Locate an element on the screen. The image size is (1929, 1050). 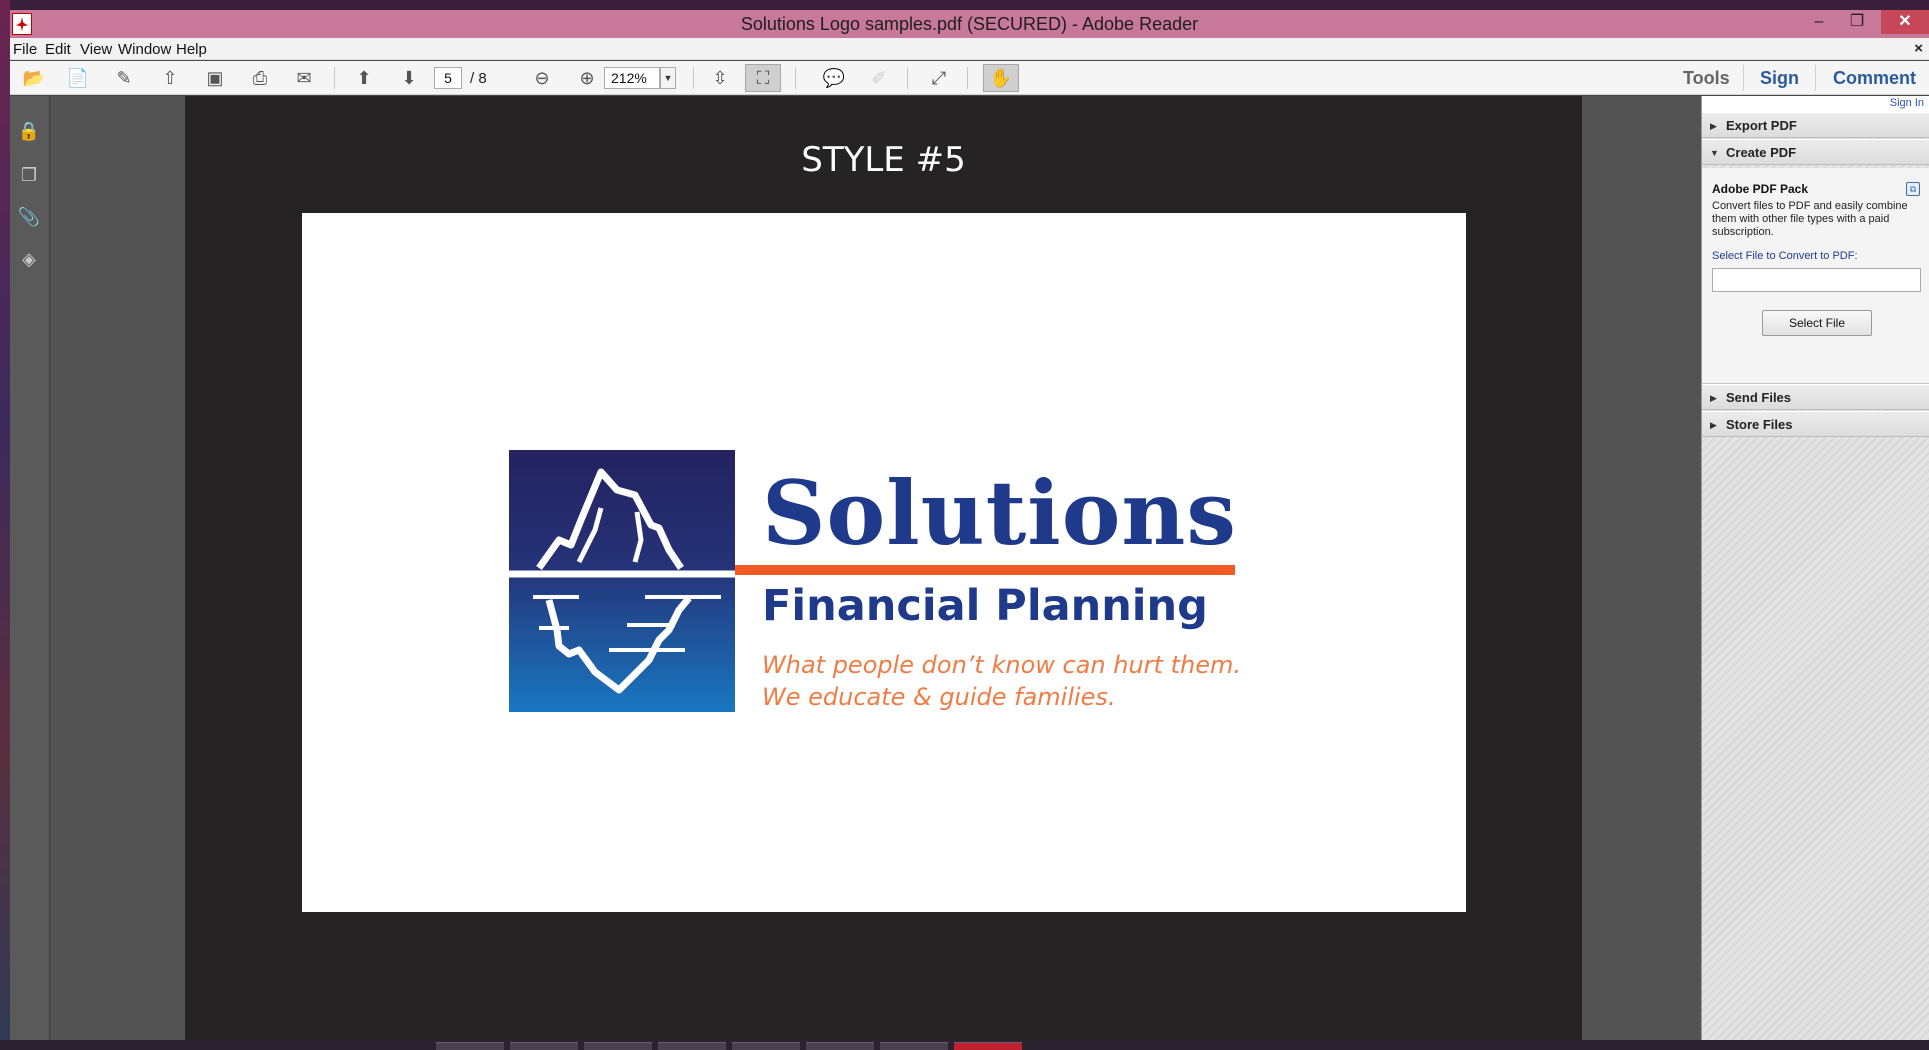
zoom-out-icon: ⊖ is located at coordinates (542, 78).